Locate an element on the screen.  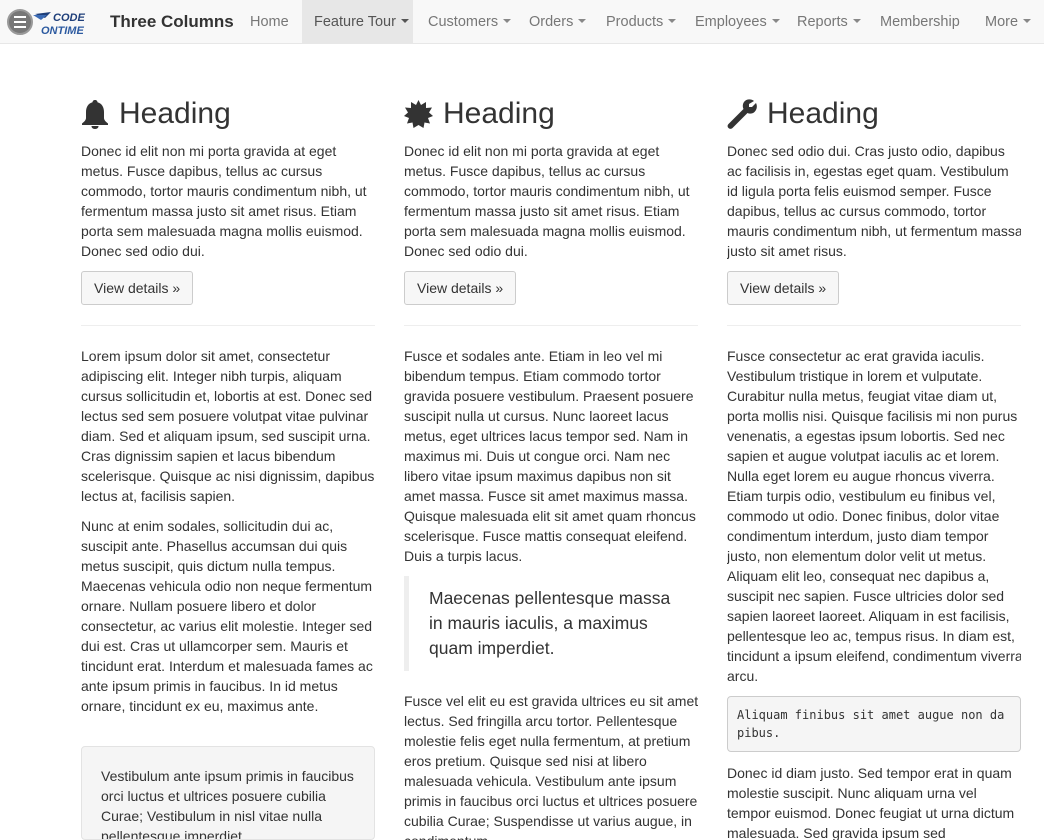
column-2-heading-text: Heading is located at coordinates (499, 113).